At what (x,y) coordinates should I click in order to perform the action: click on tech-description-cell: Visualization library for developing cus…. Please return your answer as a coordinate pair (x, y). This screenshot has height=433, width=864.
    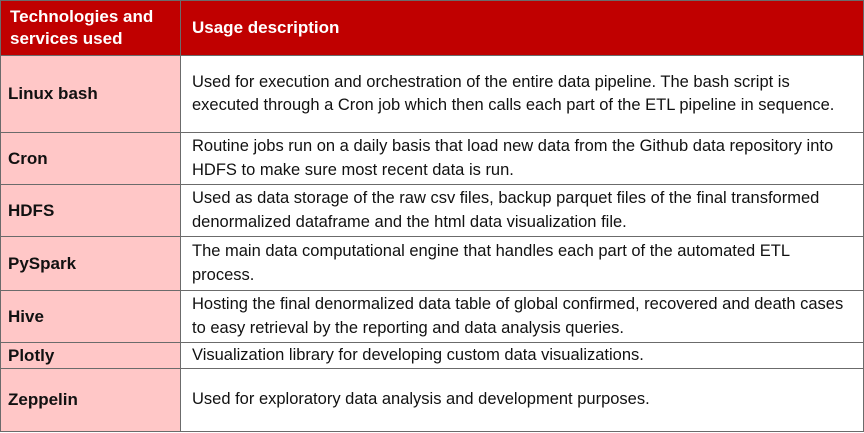
    Looking at the image, I should click on (522, 355).